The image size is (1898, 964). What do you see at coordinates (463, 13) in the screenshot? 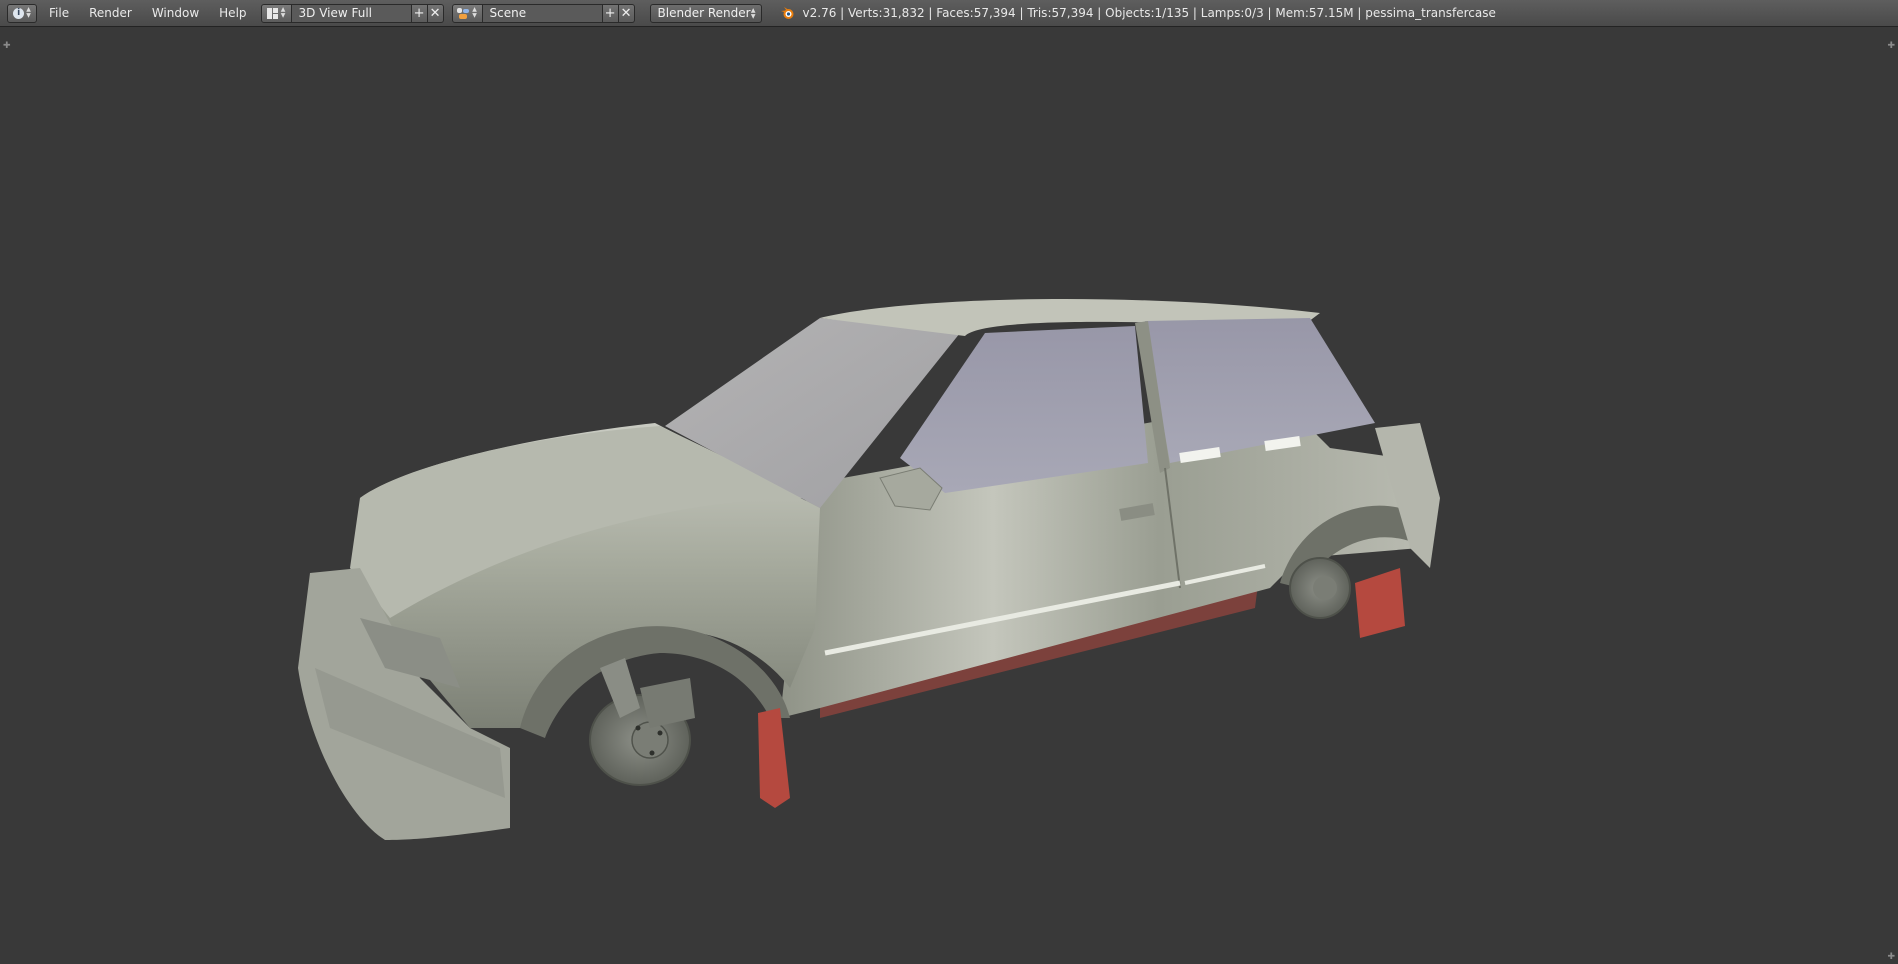
I see `scene-icon` at bounding box center [463, 13].